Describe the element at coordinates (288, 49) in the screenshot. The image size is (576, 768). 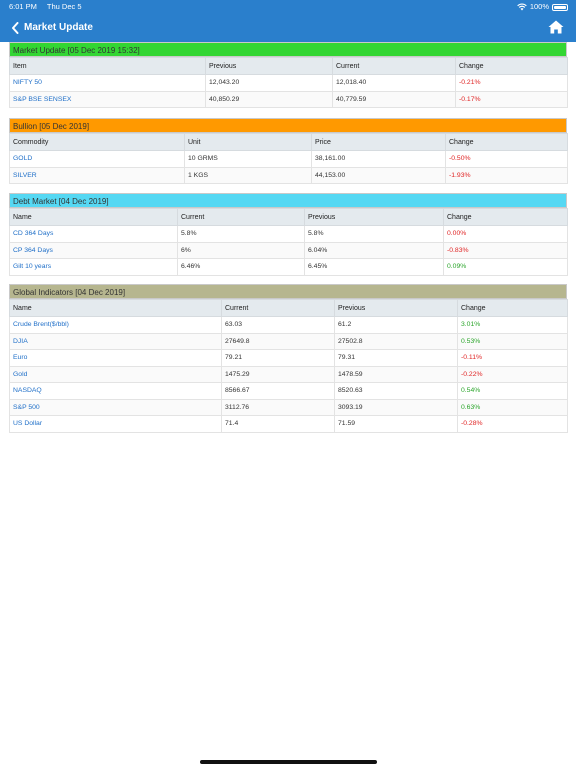
I see `market-update-header: Market Update [05 Dec 2019 15:32]` at that location.